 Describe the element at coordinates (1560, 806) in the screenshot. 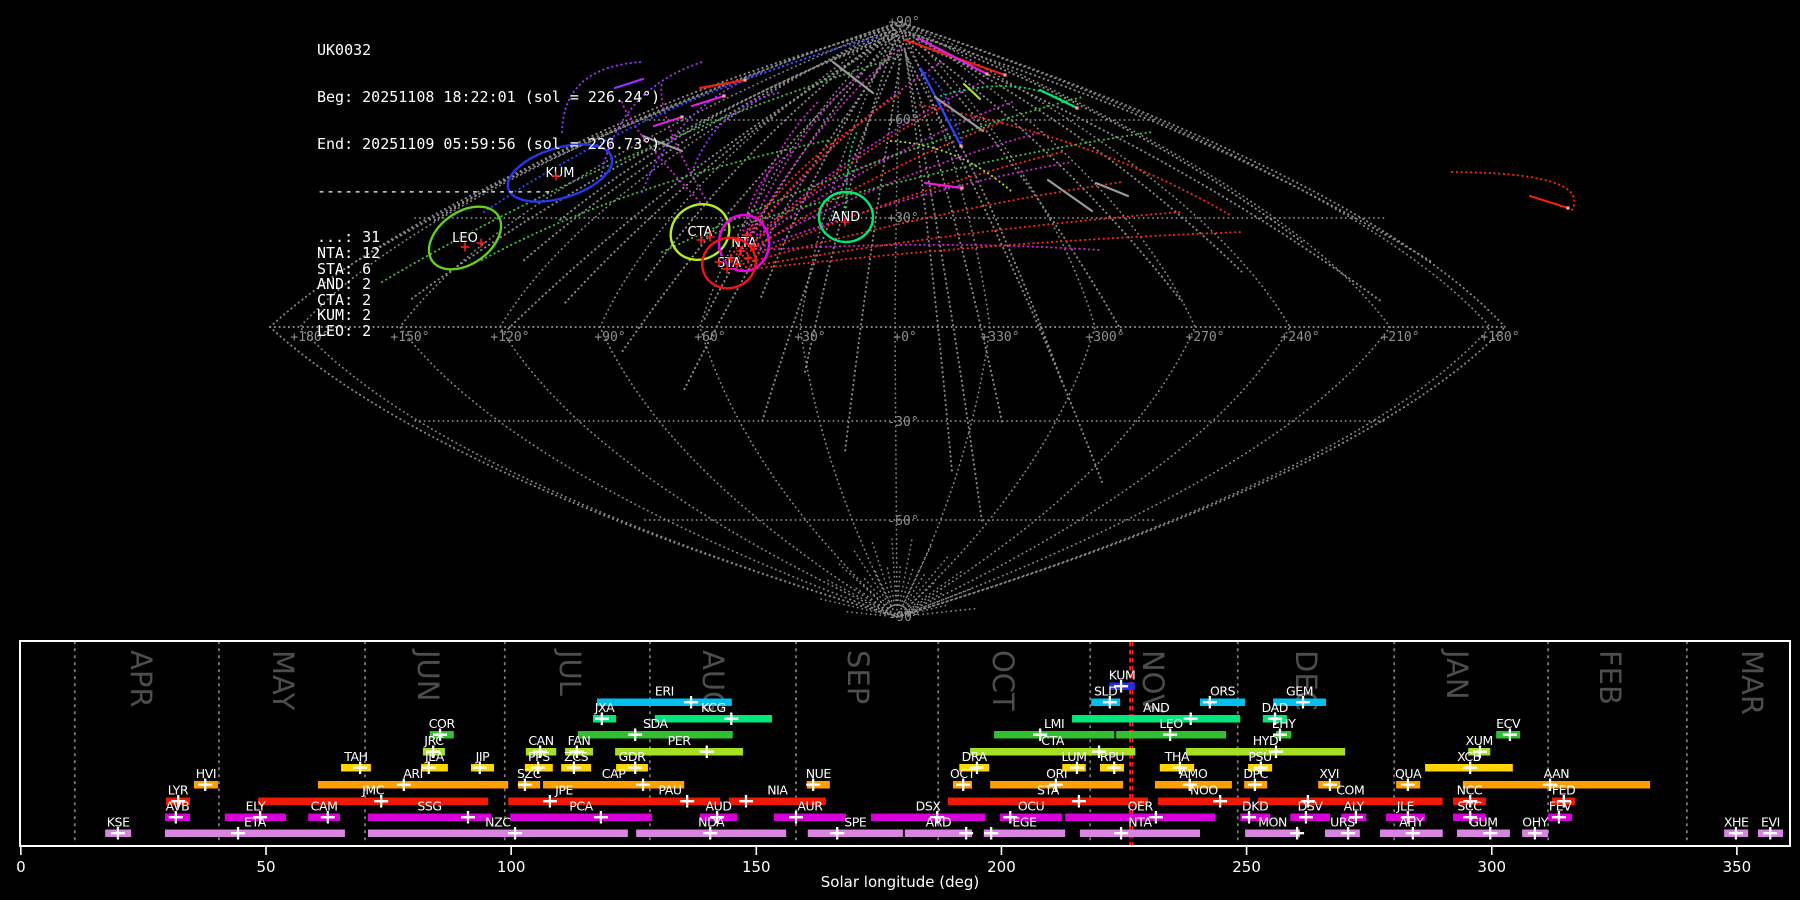

I see `shower-label-fev: FEV` at that location.